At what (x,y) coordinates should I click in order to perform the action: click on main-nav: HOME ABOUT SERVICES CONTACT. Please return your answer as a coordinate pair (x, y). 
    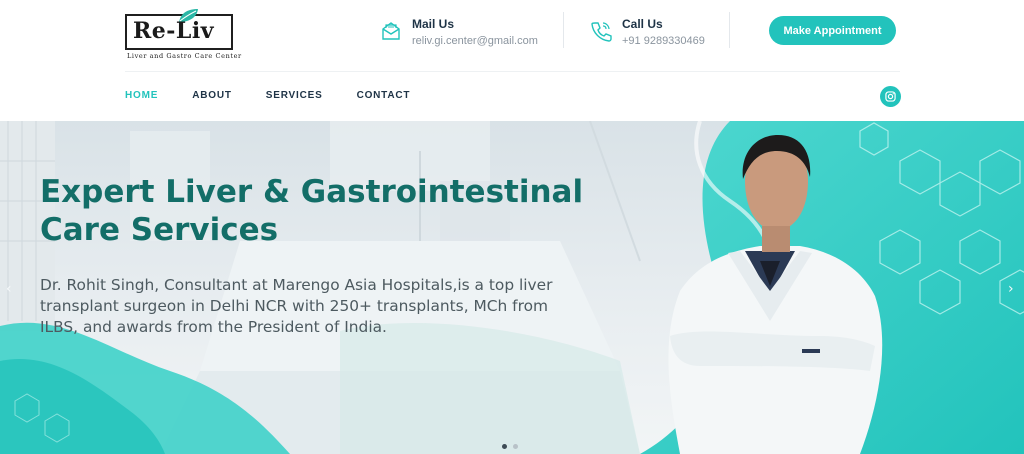
    Looking at the image, I should click on (284, 95).